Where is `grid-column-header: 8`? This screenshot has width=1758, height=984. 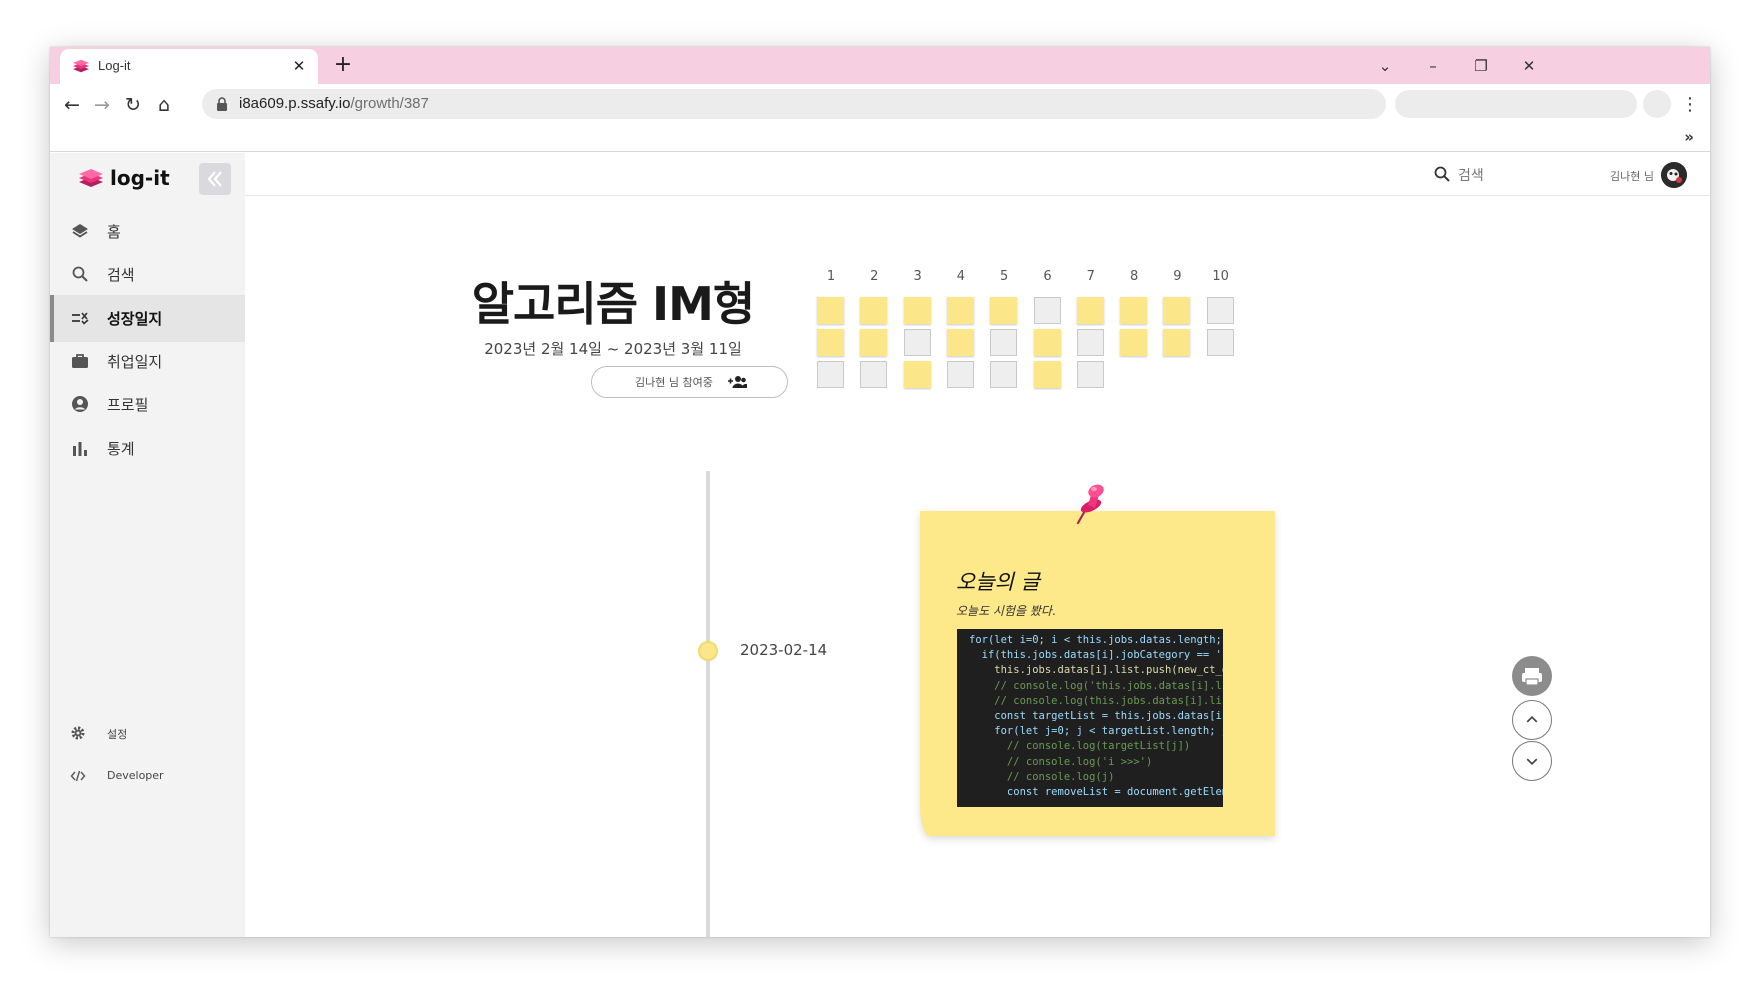
grid-column-header: 8 is located at coordinates (1134, 276).